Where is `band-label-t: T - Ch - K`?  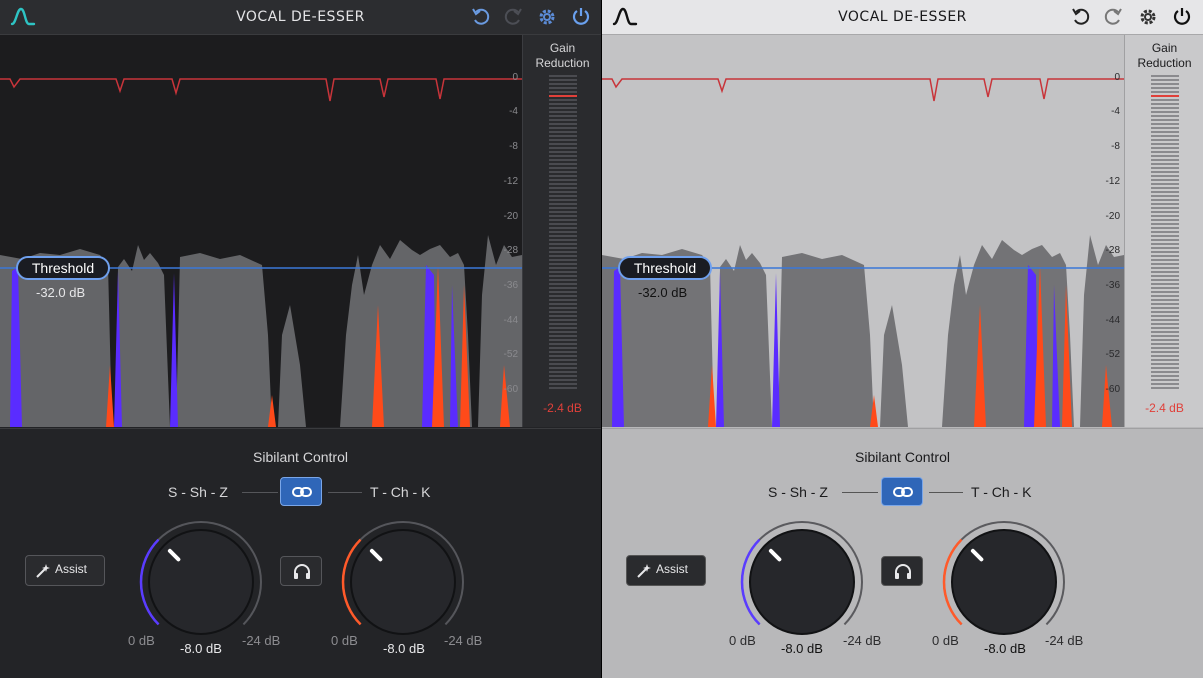
band-label-t: T - Ch - K is located at coordinates (400, 492).